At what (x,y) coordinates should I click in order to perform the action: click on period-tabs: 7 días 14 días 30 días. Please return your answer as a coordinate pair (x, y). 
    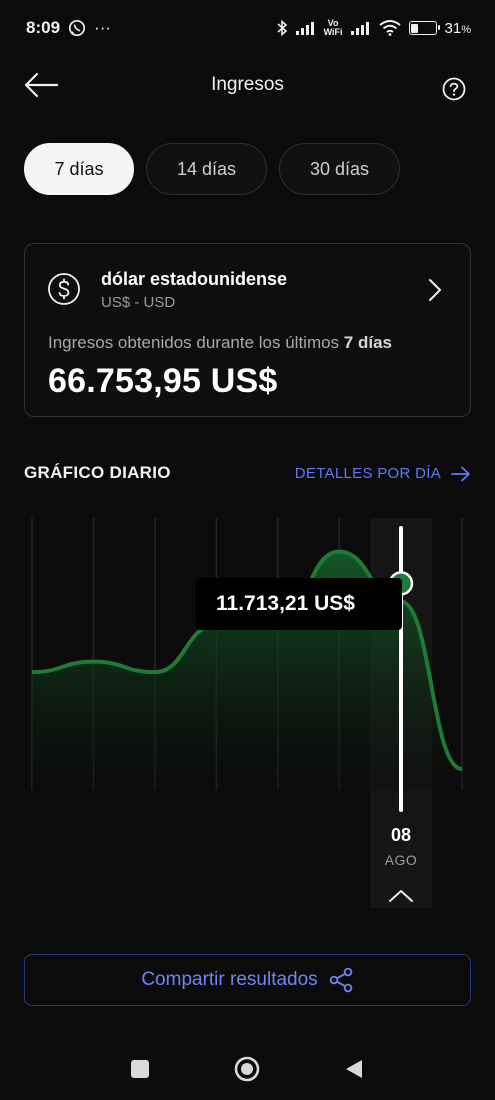
    Looking at the image, I should click on (212, 169).